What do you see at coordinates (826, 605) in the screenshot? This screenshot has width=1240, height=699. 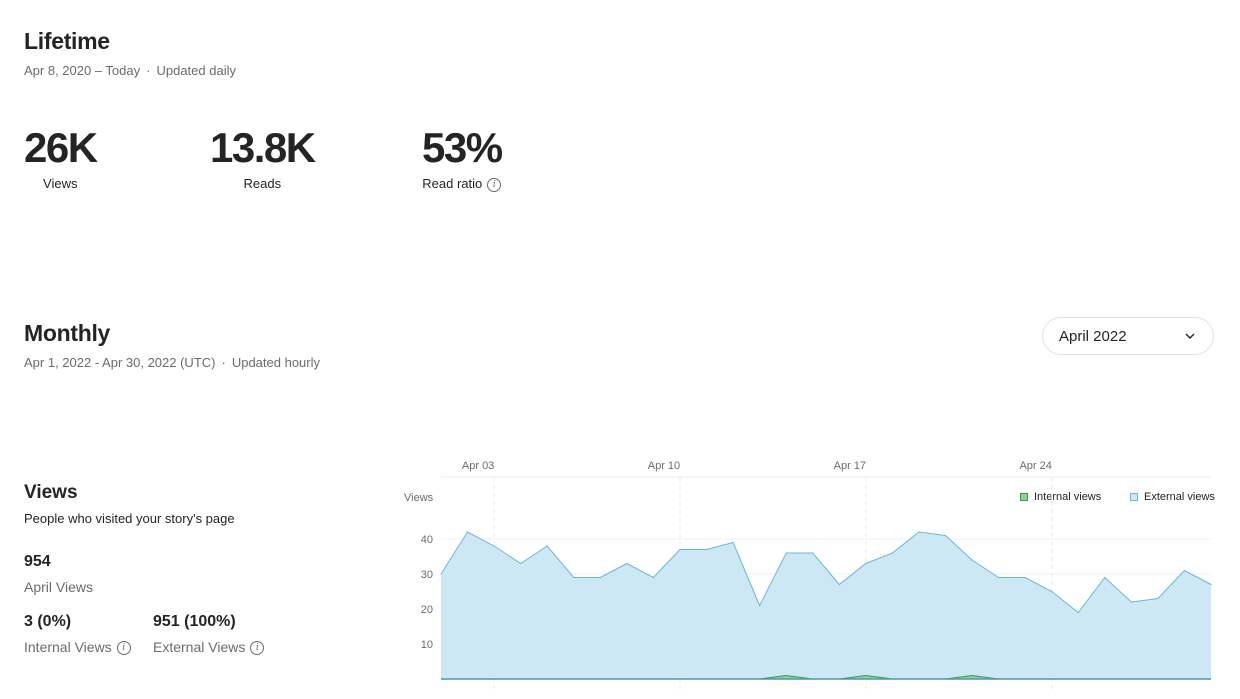 I see `external-views-area` at bounding box center [826, 605].